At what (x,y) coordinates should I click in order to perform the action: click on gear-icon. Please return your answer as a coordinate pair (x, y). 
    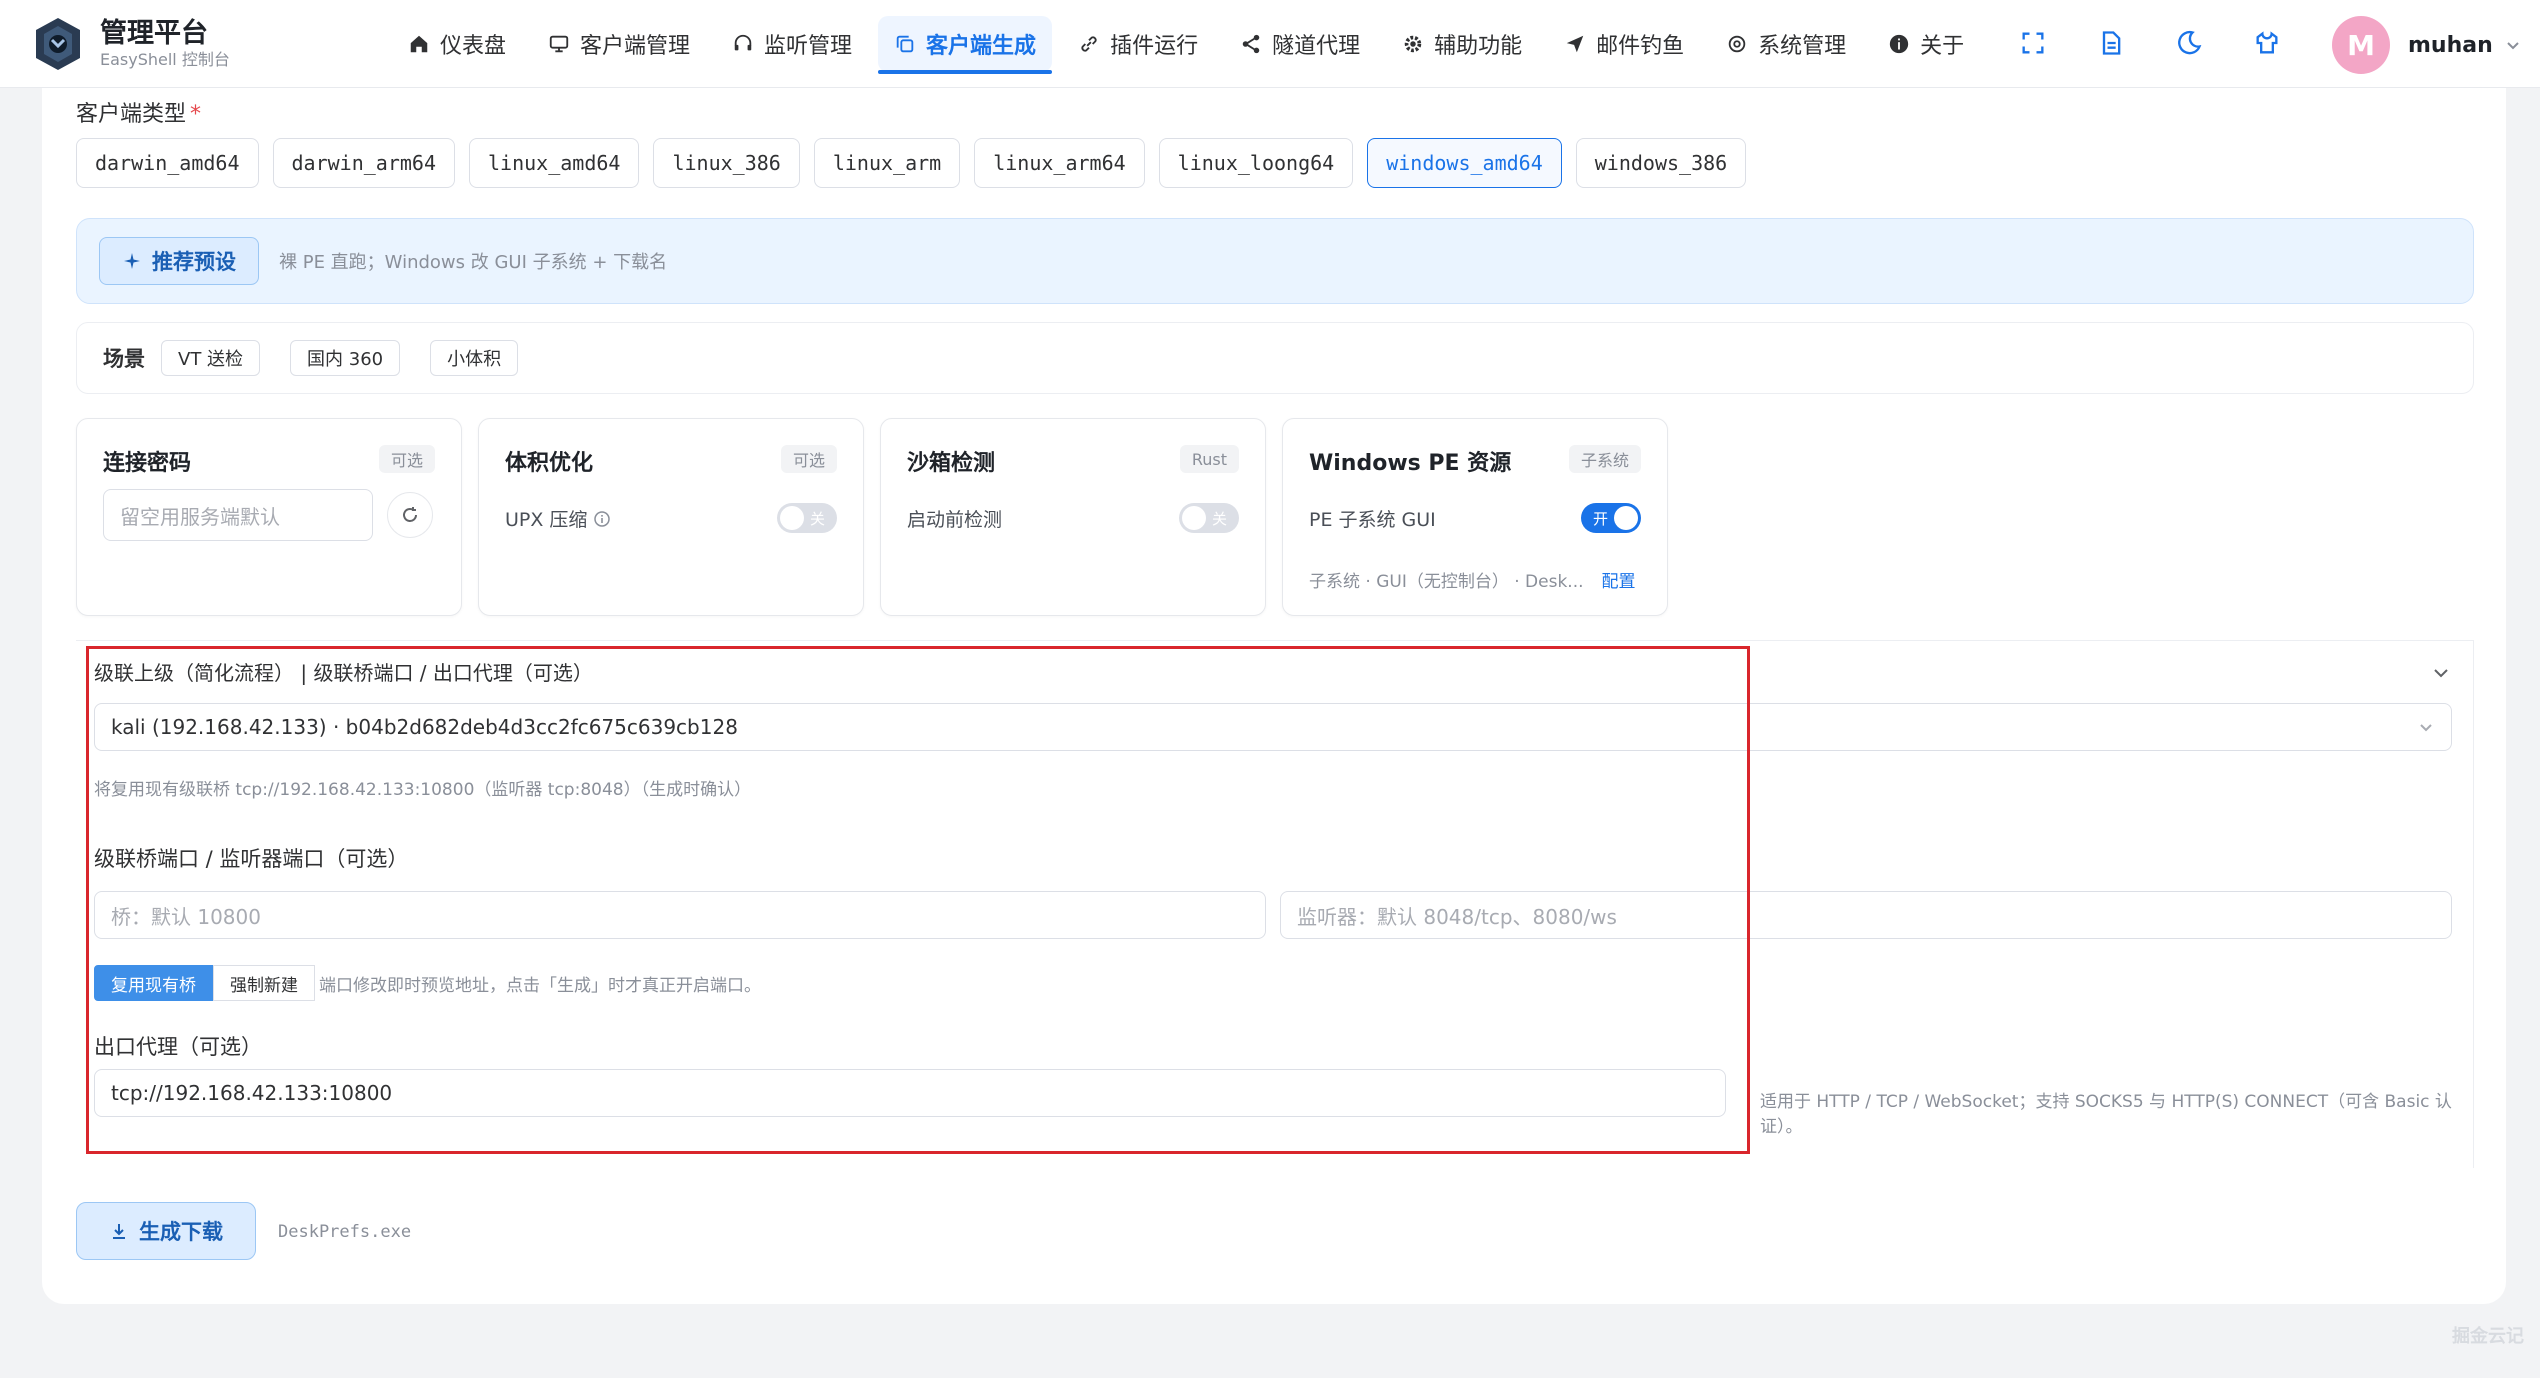
    Looking at the image, I should click on (1413, 44).